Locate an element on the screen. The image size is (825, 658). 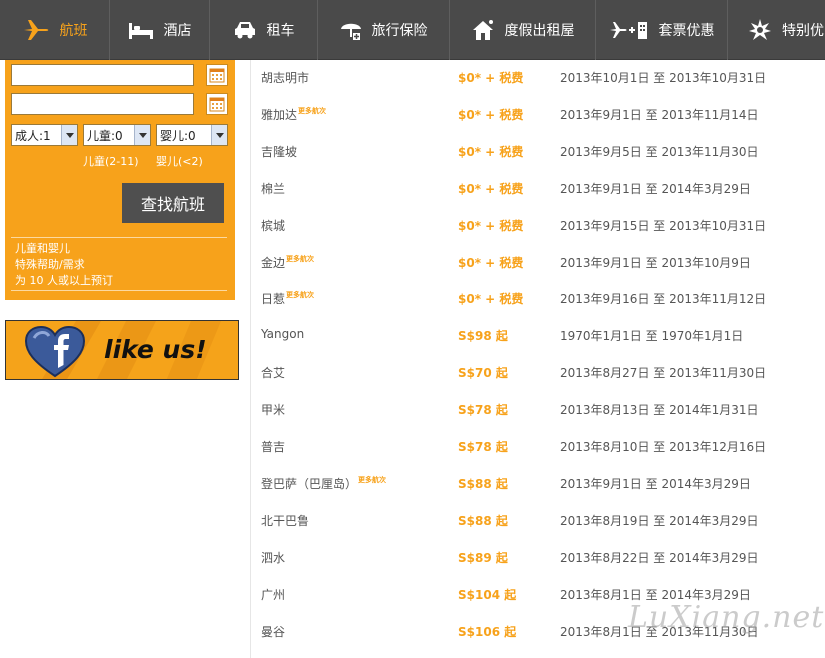
destination-city-link: 曼谷 is located at coordinates (273, 631).